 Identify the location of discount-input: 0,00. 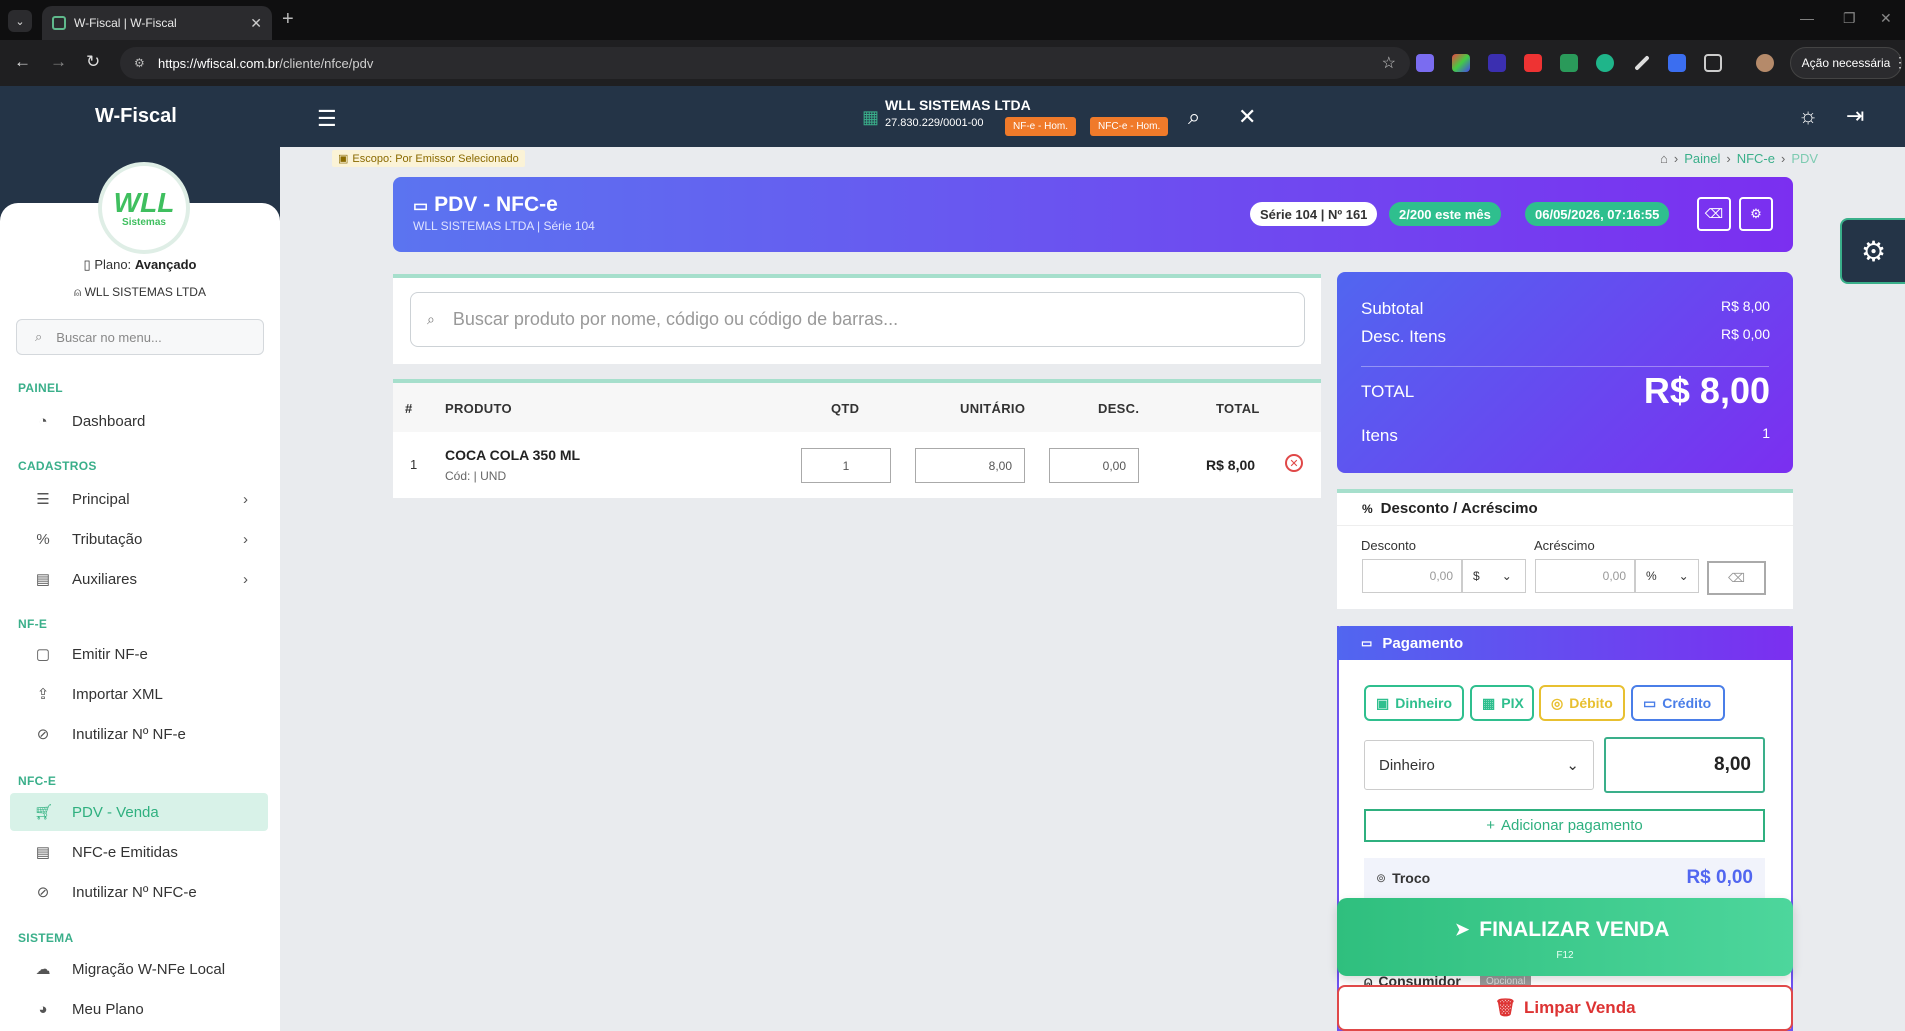
(1094, 465).